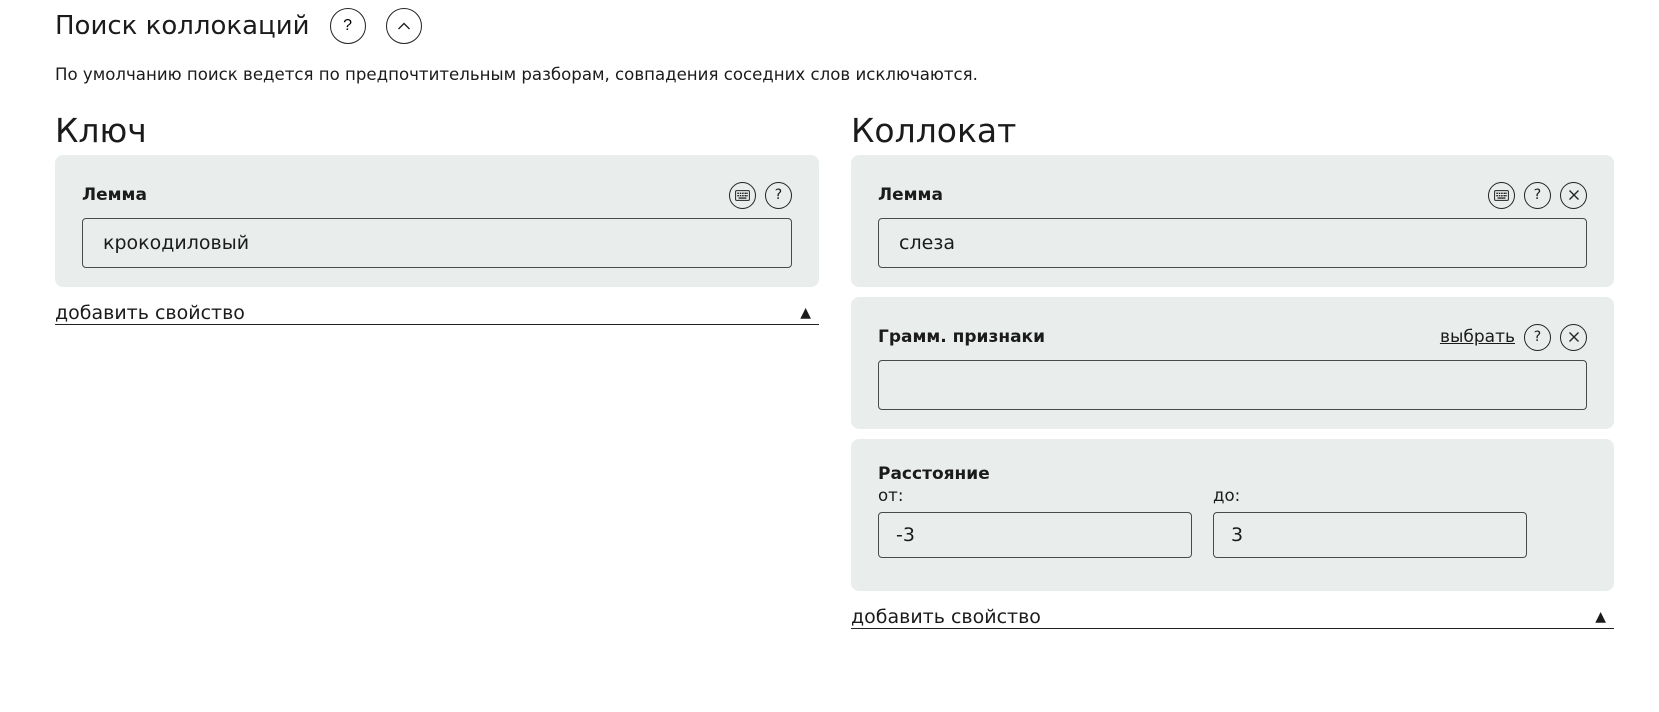 This screenshot has height=712, width=1659. I want to click on collocate-lemma-tools: ?, so click(1533, 195).